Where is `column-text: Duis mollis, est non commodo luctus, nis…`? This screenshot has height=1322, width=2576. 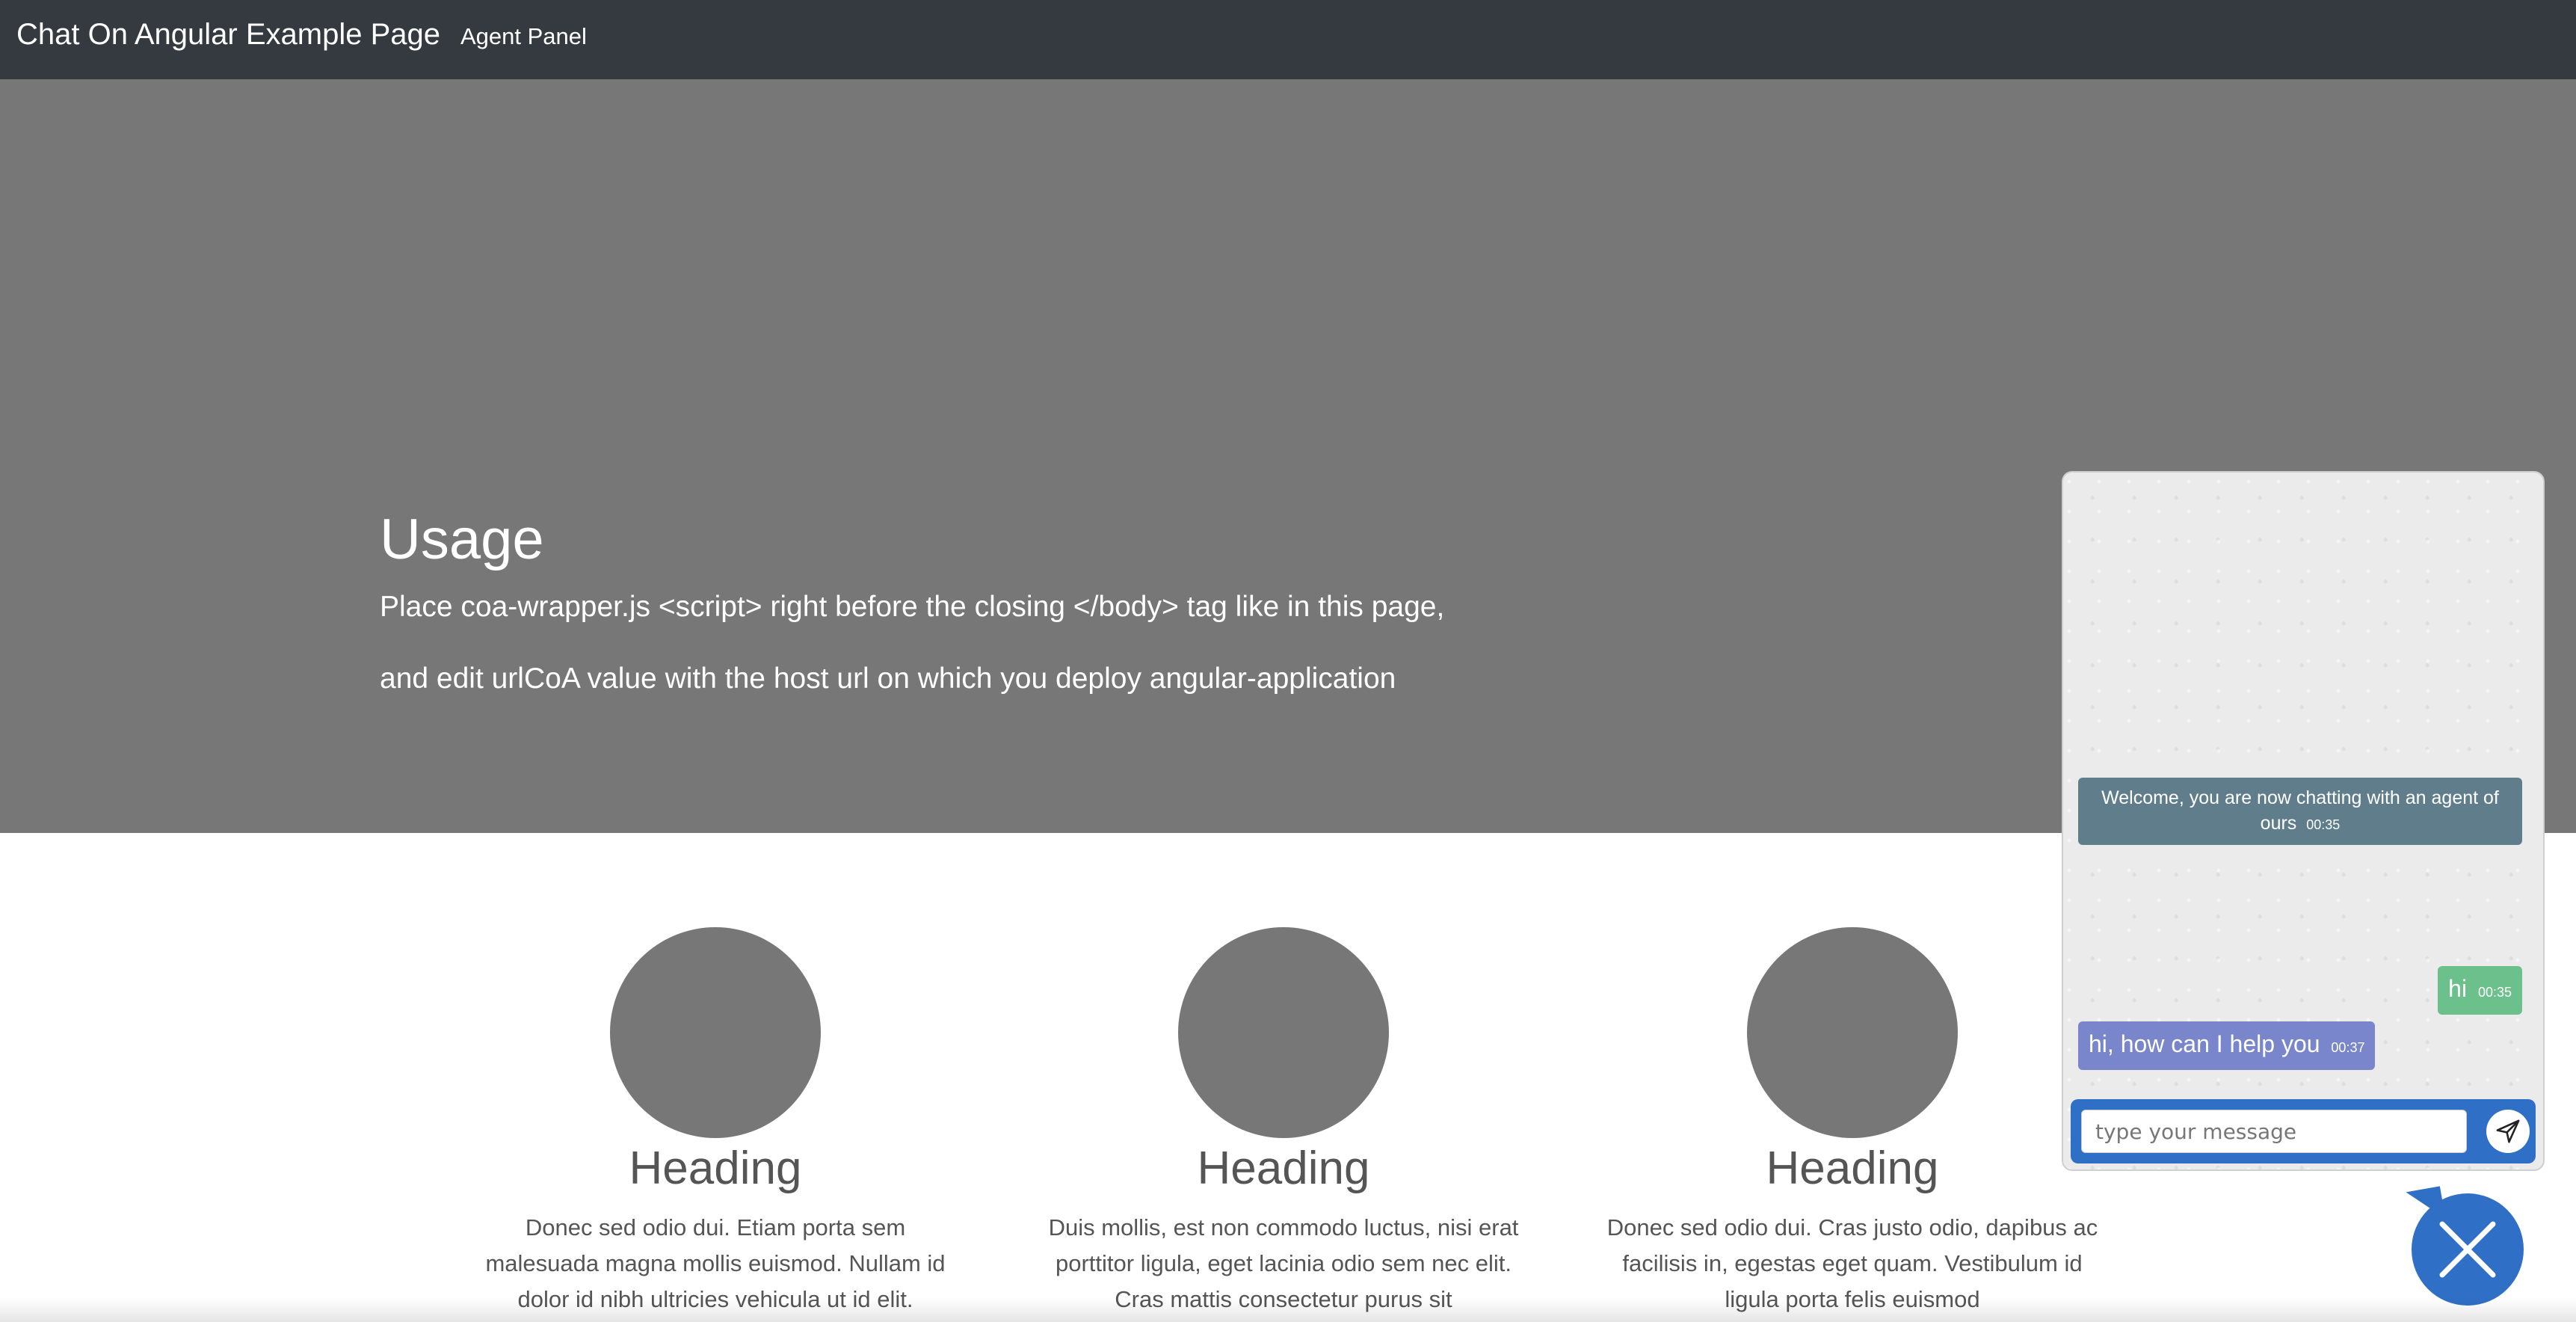
column-text: Duis mollis, est non commodo luctus, nis… is located at coordinates (1283, 1263).